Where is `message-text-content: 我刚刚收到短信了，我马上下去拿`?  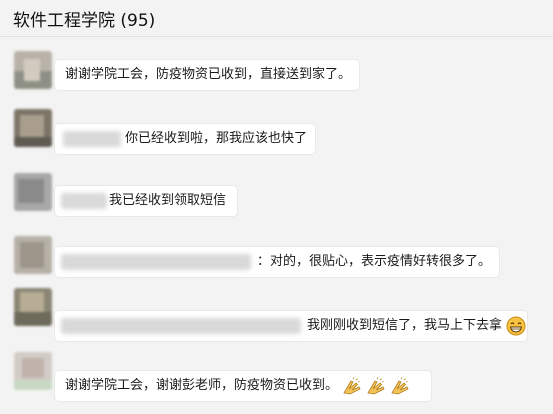 message-text-content: 我刚刚收到短信了，我马上下去拿 is located at coordinates (405, 325).